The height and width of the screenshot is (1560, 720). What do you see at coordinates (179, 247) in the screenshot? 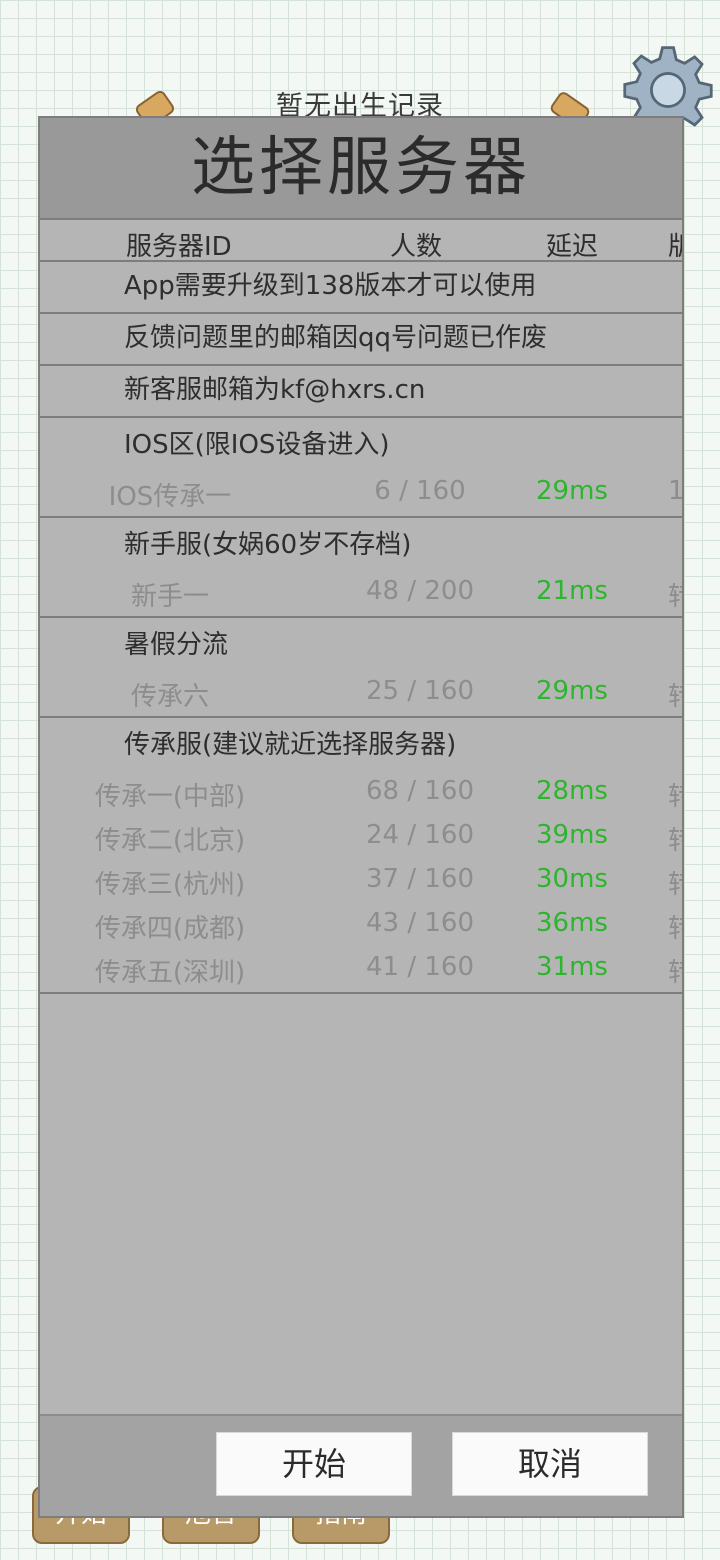
I see `column-server-id: 服务器ID` at bounding box center [179, 247].